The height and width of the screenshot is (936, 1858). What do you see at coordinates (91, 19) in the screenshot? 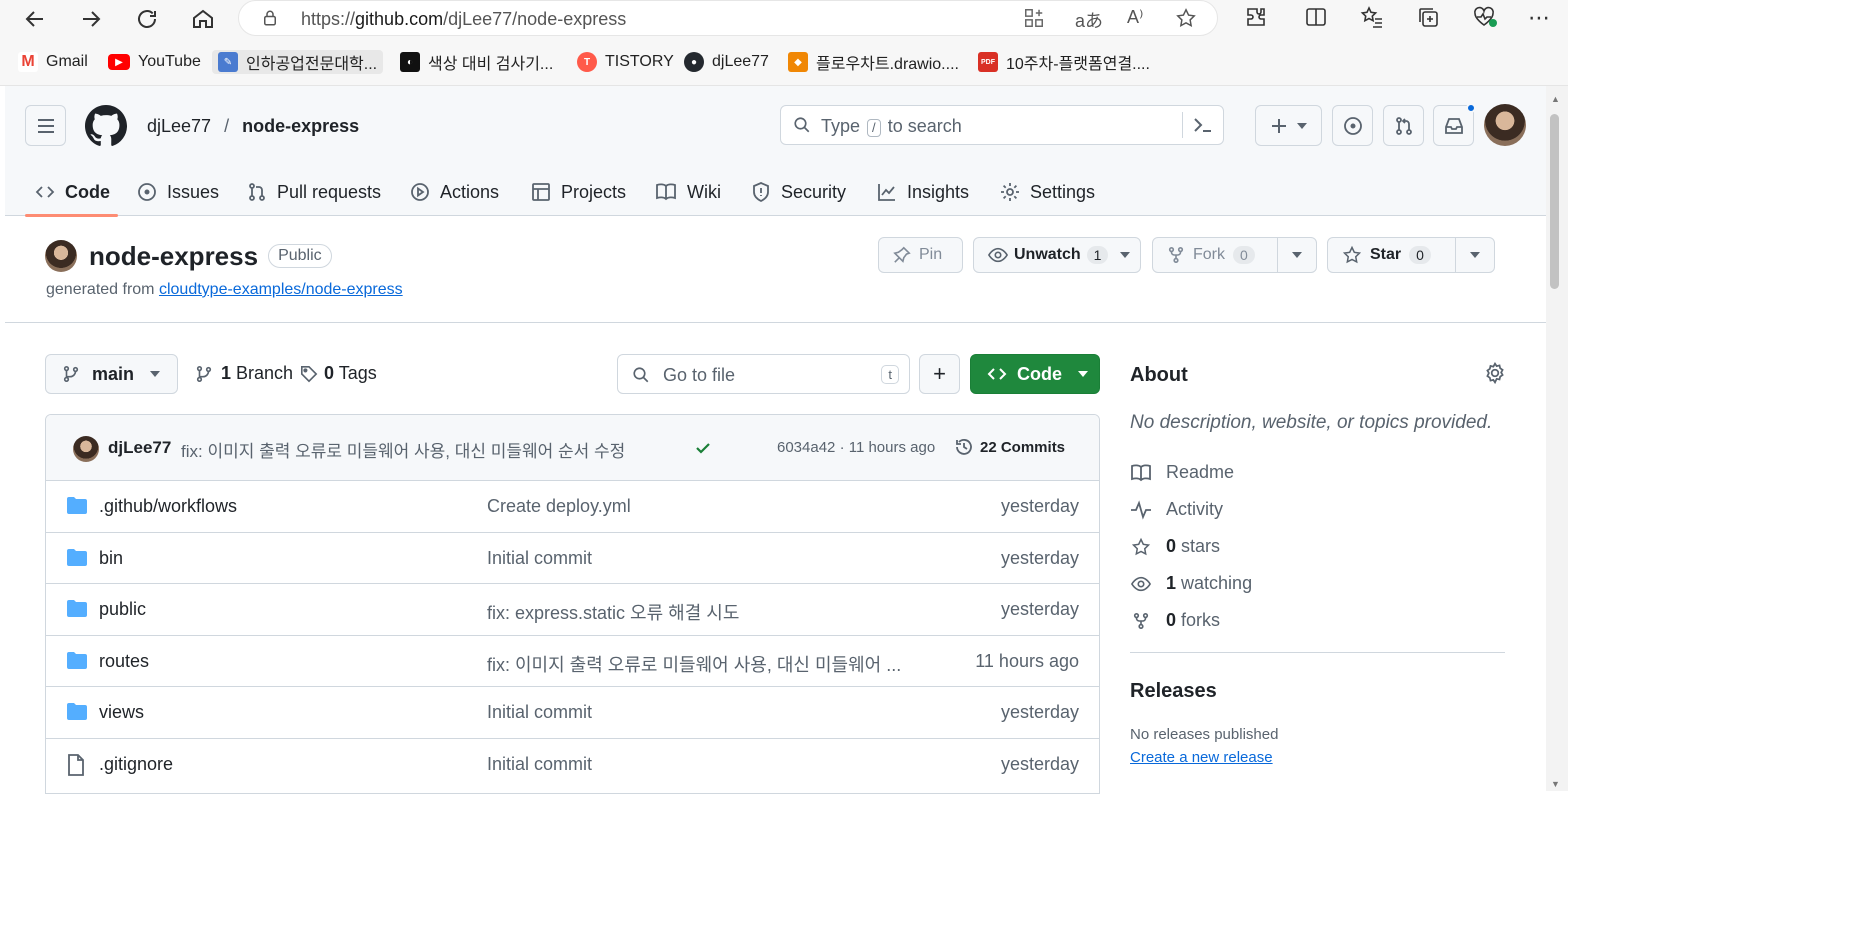
I see `forward-arrow-icon` at bounding box center [91, 19].